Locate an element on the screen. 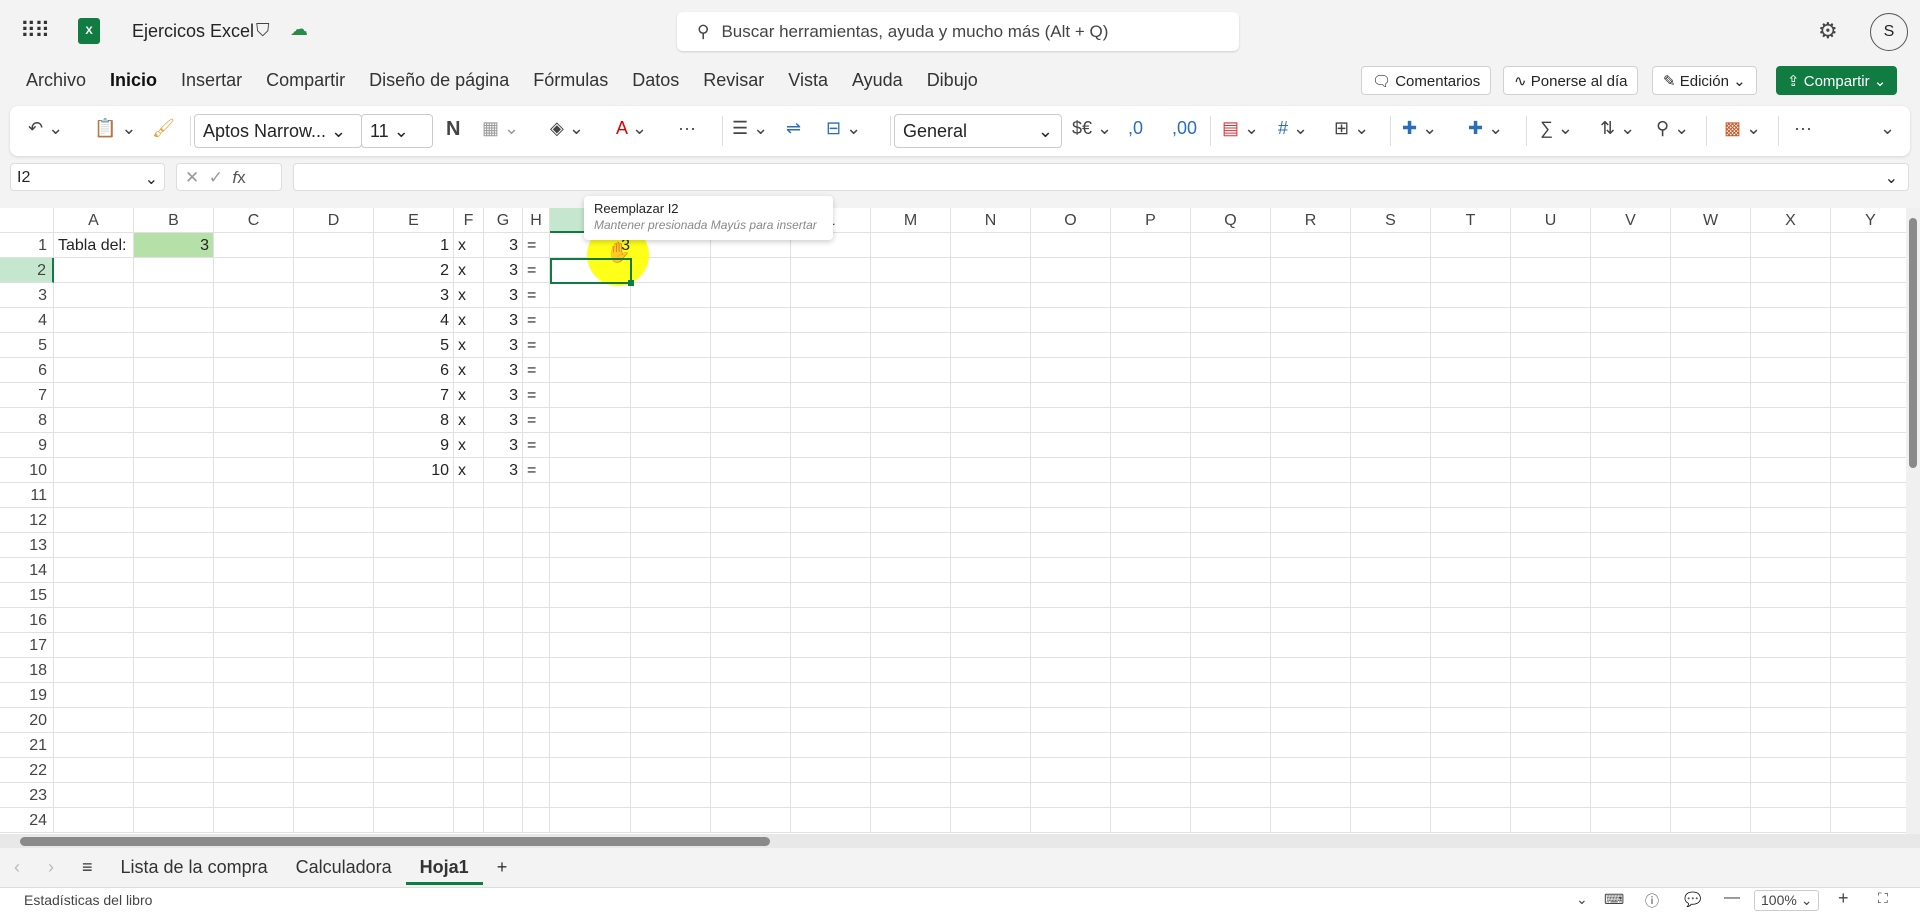 The width and height of the screenshot is (1920, 912). find-icon: ⚲ ⌄ is located at coordinates (1672, 128).